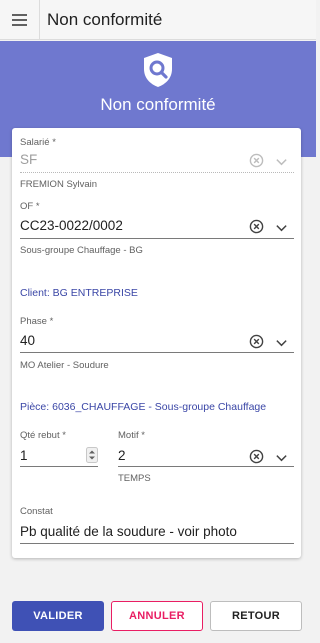 This screenshot has height=643, width=320. Describe the element at coordinates (131, 435) in the screenshot. I see `motif-label: Motif *` at that location.